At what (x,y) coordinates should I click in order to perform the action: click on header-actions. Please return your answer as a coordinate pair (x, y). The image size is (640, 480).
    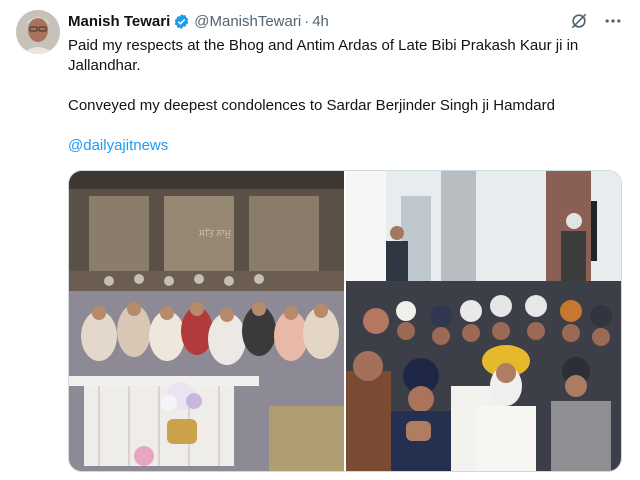
    Looking at the image, I should click on (596, 21).